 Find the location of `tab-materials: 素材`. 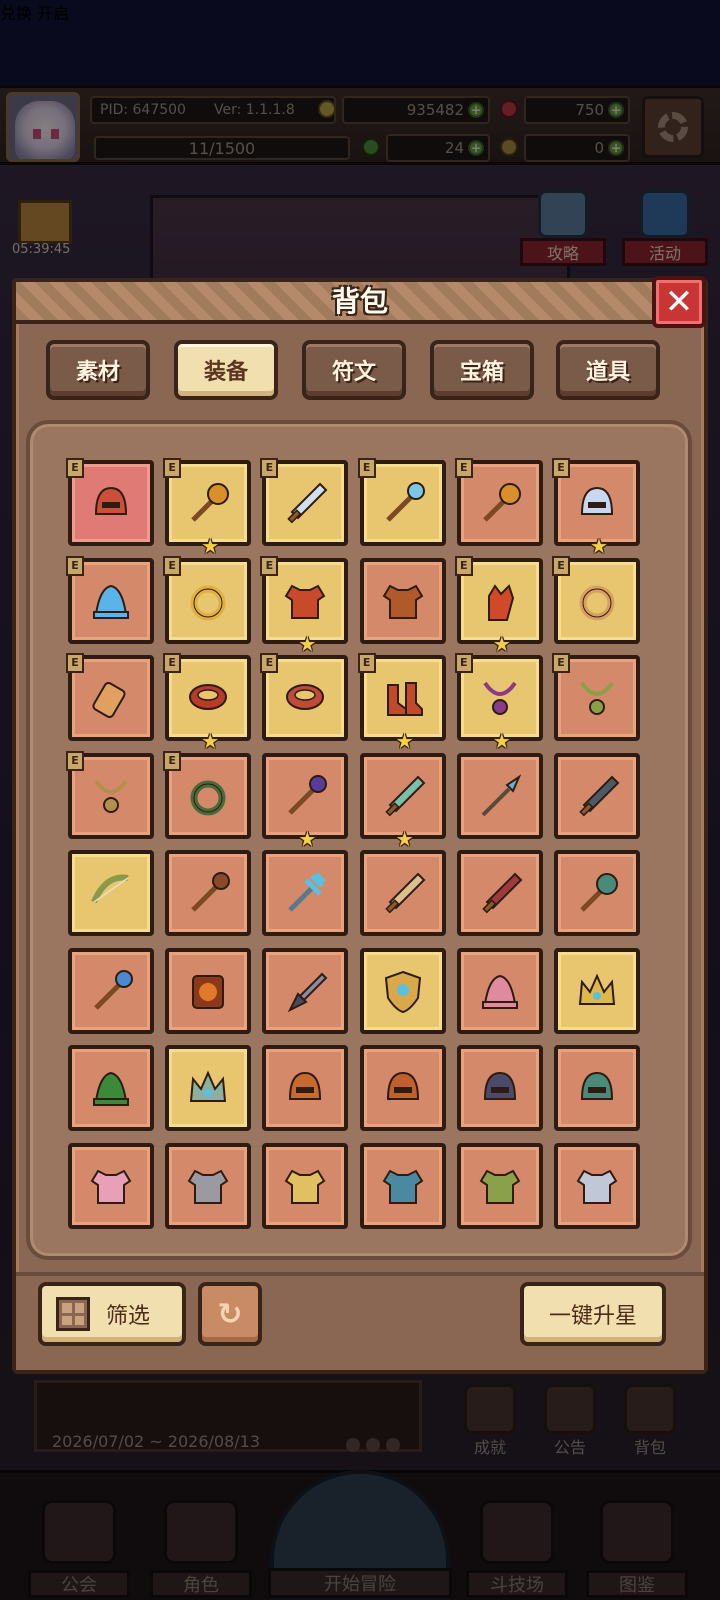

tab-materials: 素材 is located at coordinates (98, 370).